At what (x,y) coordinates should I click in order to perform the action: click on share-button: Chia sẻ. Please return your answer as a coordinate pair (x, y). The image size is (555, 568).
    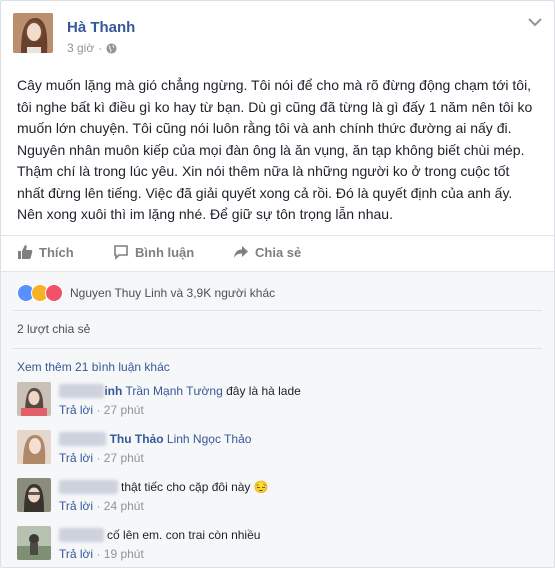
    Looking at the image, I should click on (267, 252).